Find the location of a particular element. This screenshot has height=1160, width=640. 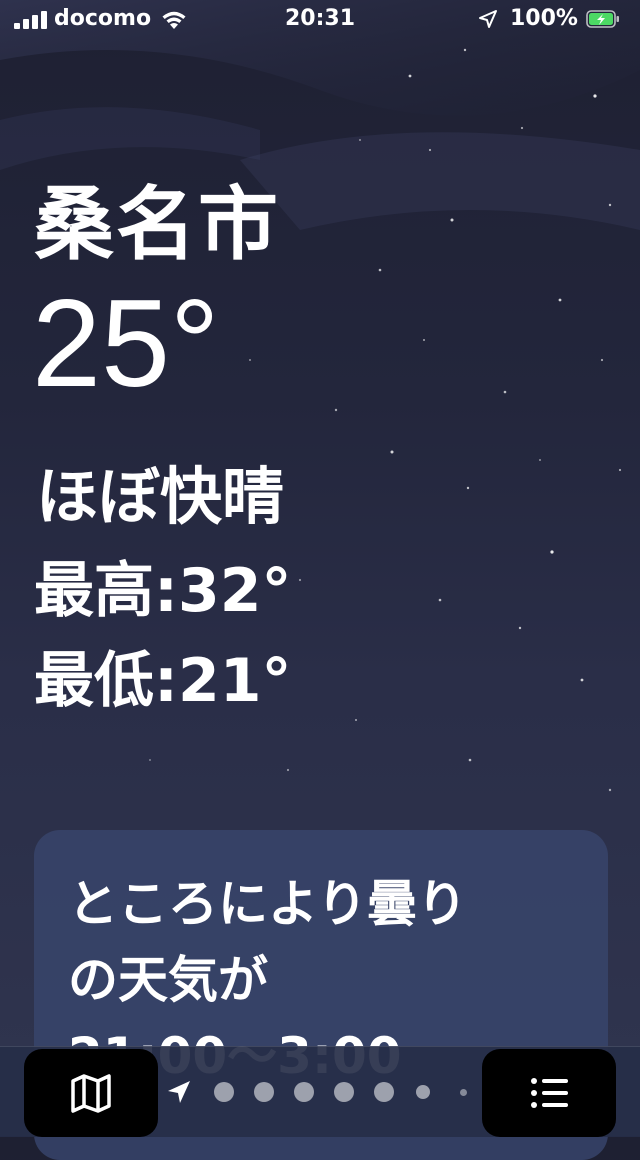

city-list-button is located at coordinates (549, 1093).